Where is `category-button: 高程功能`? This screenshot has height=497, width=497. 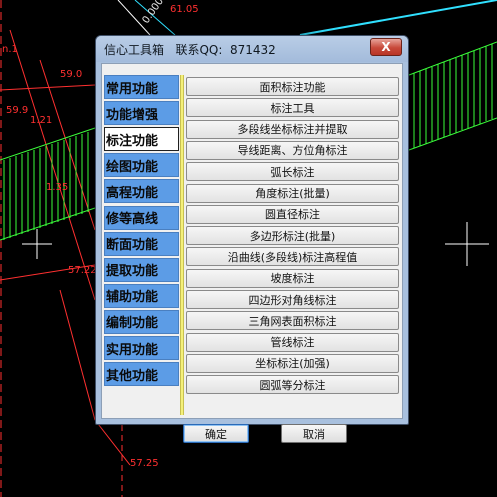 category-button: 高程功能 is located at coordinates (141, 191).